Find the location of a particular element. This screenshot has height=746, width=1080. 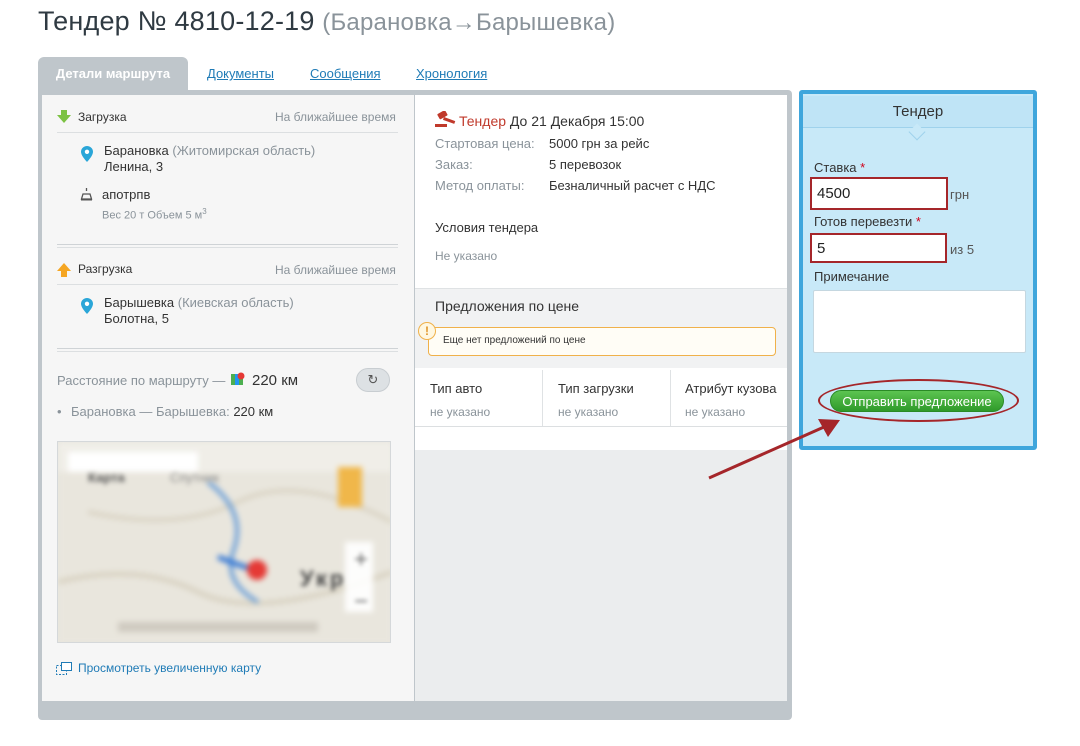

col-header-loading-type: Тип загрузки is located at coordinates (596, 388).